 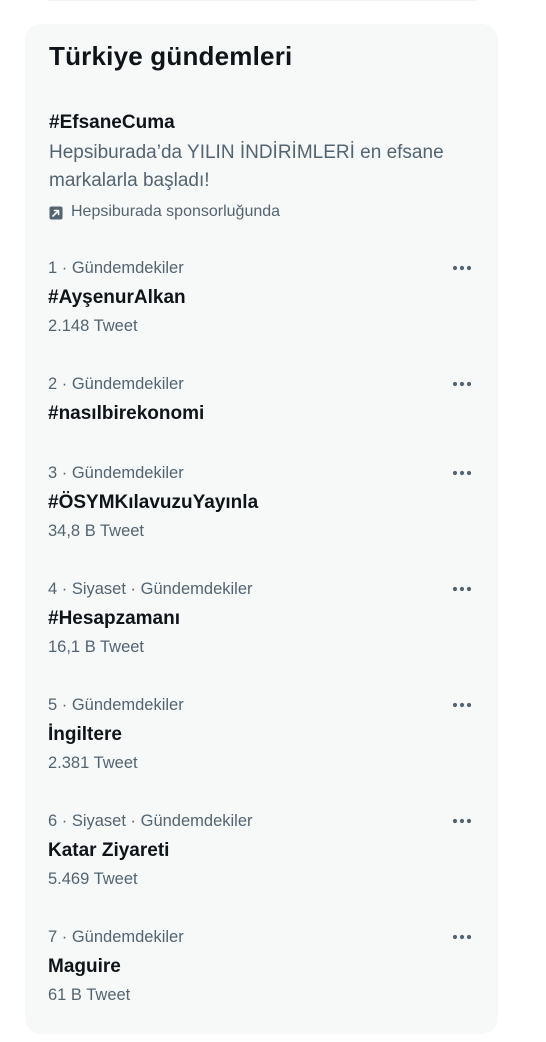 I want to click on trend-meta: 6 · Siyaset · Gündemdekiler, so click(x=150, y=821).